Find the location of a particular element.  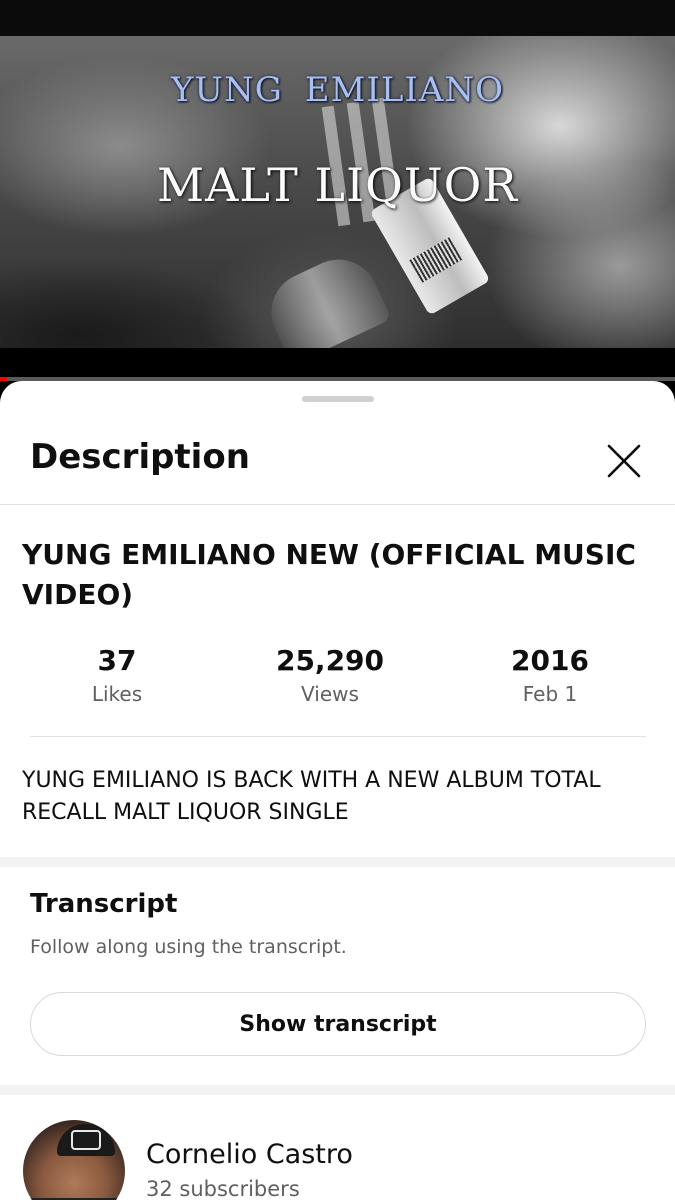

video-progress-fill is located at coordinates (3, 379).